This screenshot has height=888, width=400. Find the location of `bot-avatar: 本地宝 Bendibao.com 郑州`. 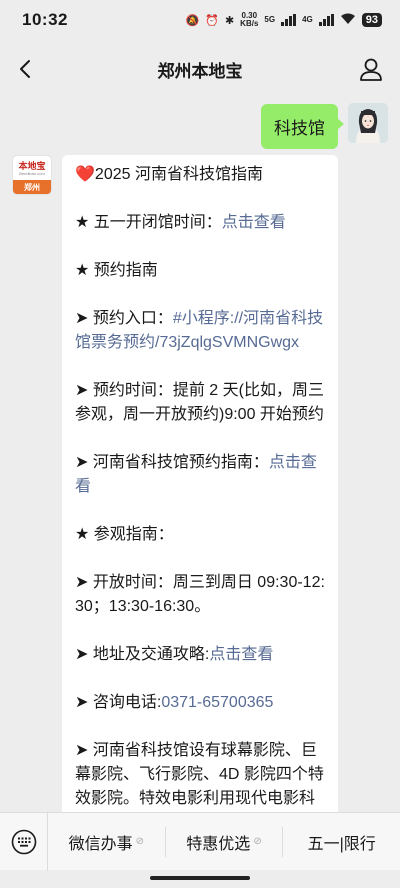

bot-avatar: 本地宝 Bendibao.com 郑州 is located at coordinates (32, 175).